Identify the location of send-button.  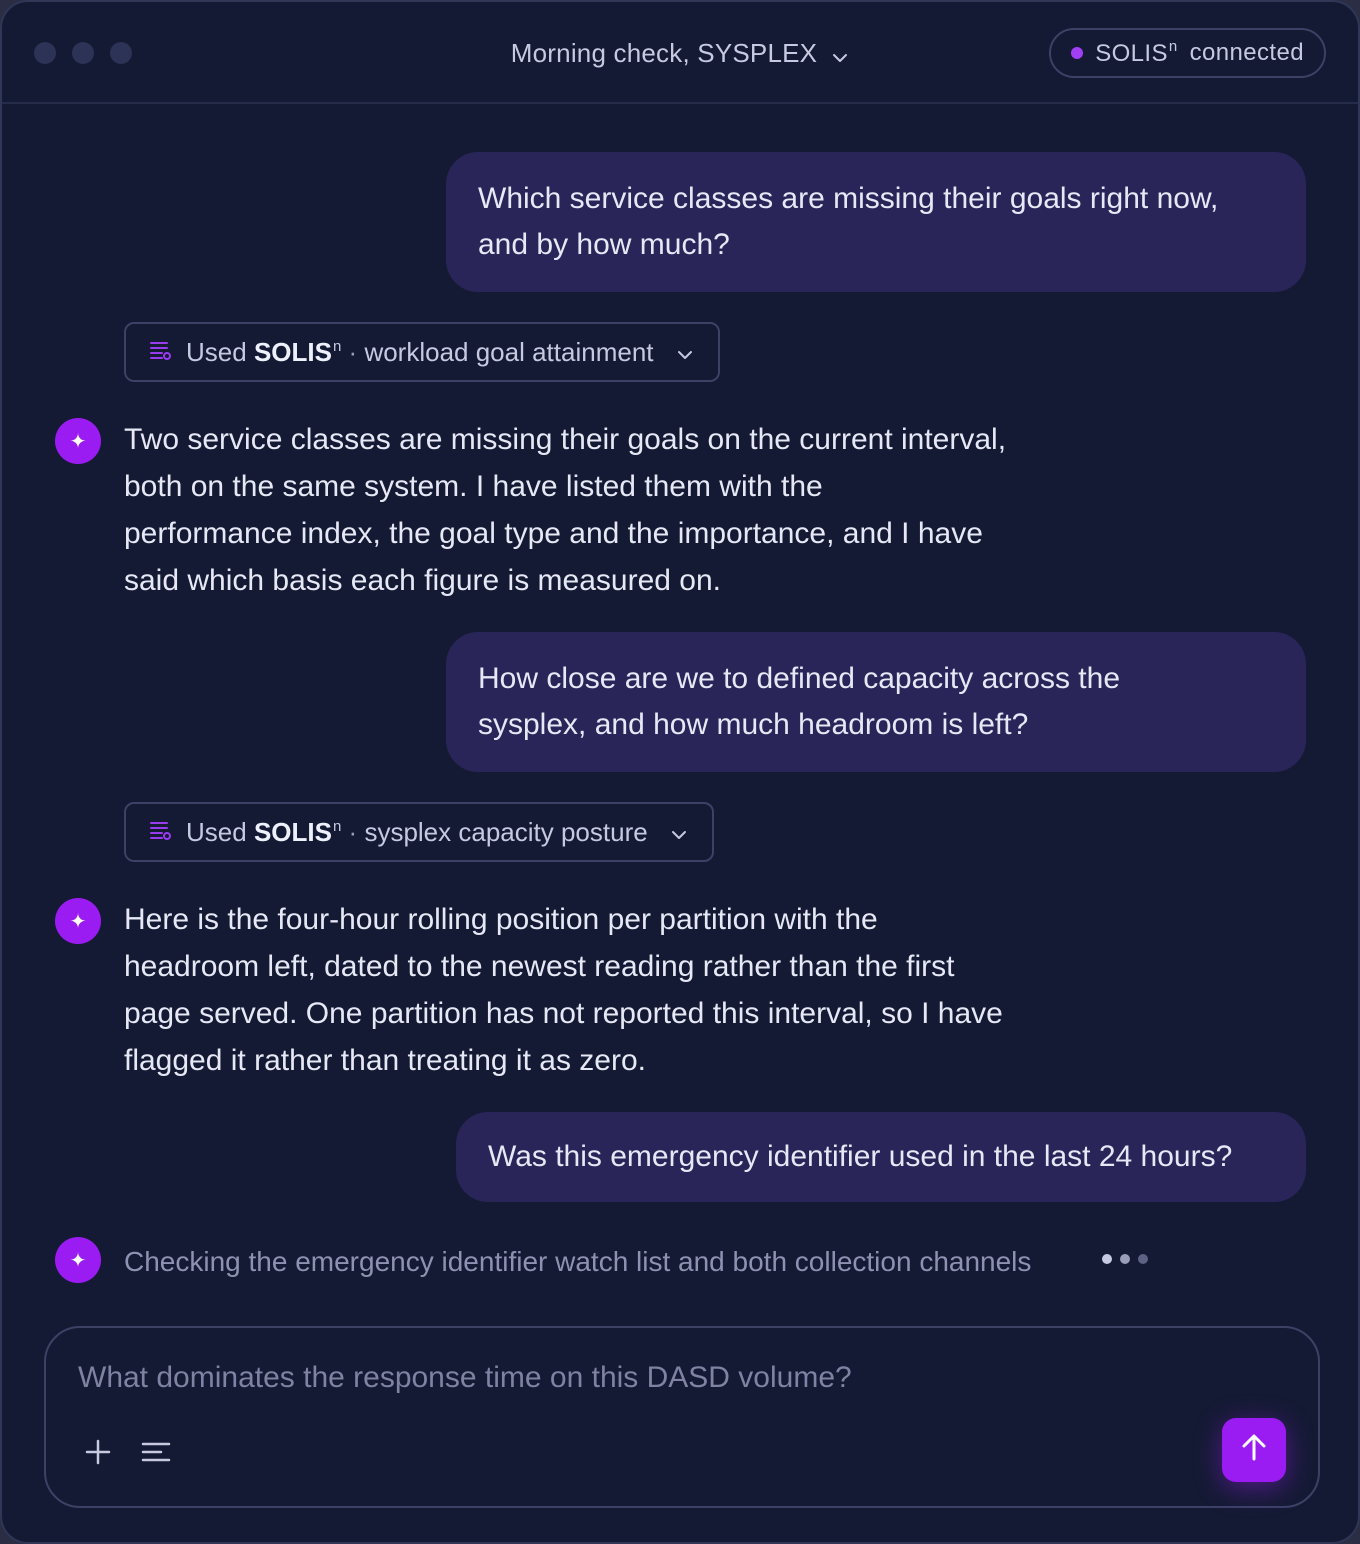
(1254, 1450).